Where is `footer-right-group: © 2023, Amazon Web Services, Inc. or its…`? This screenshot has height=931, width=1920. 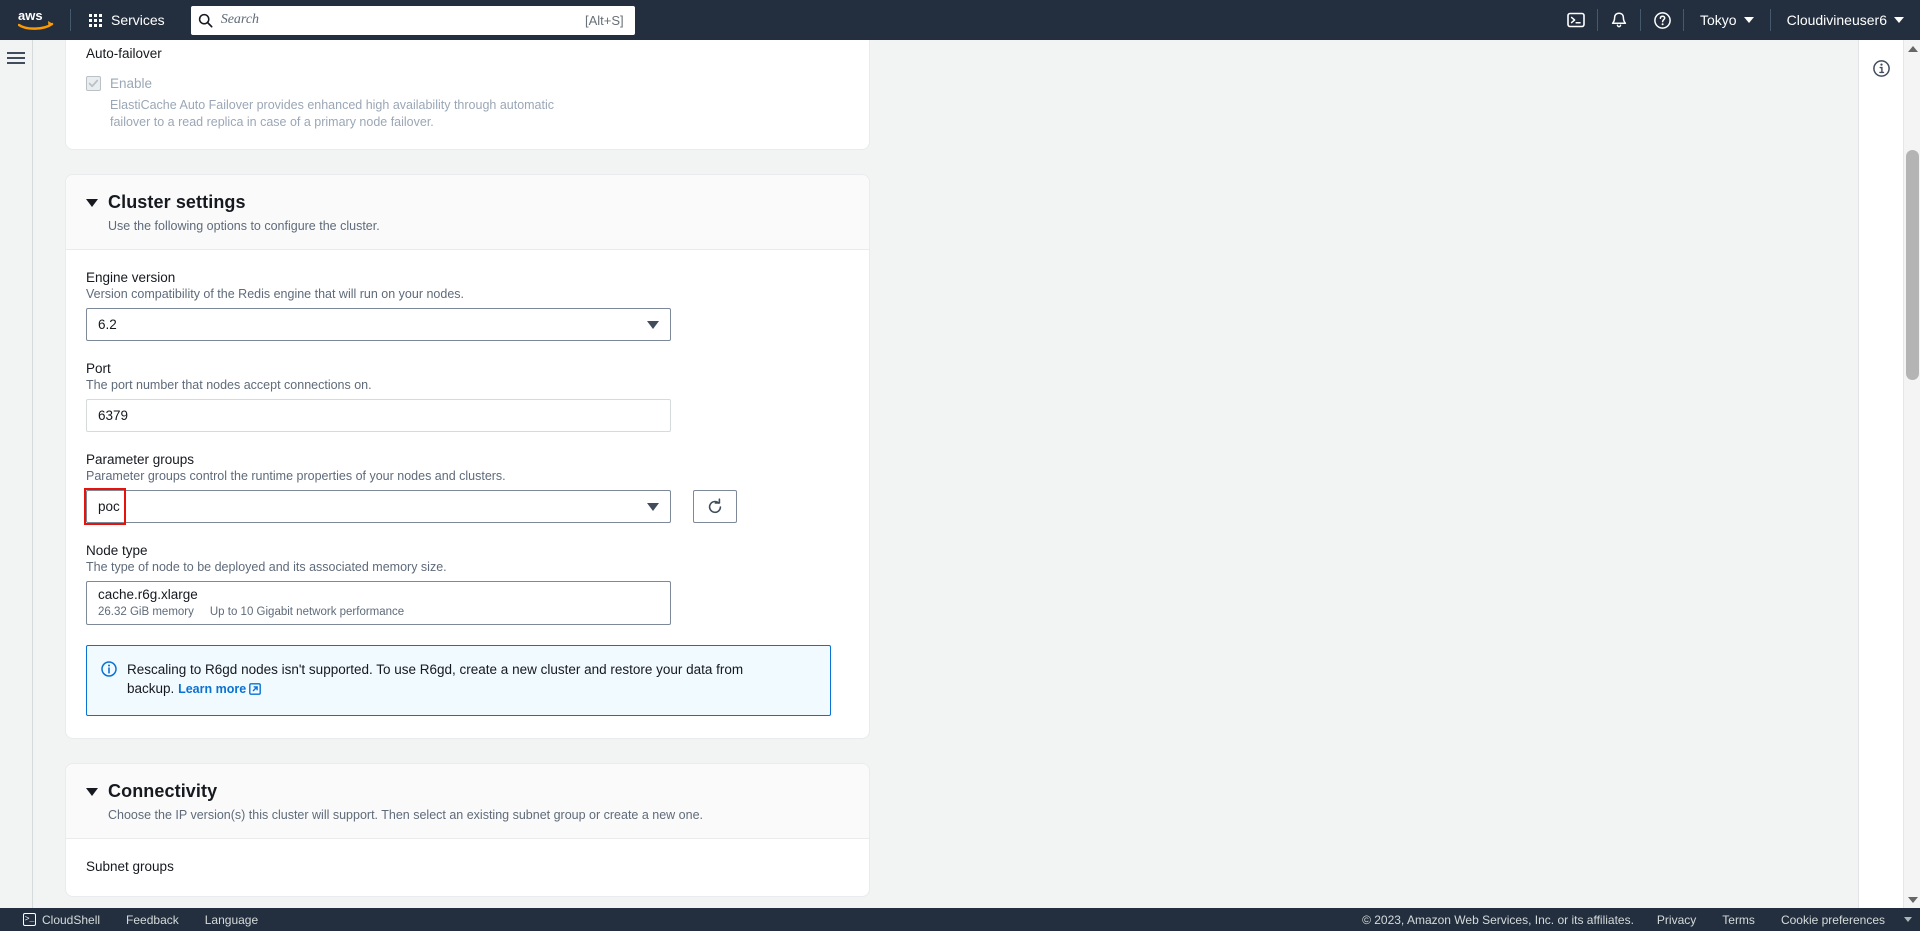
footer-right-group: © 2023, Amazon Web Services, Inc. or its… is located at coordinates (1641, 920).